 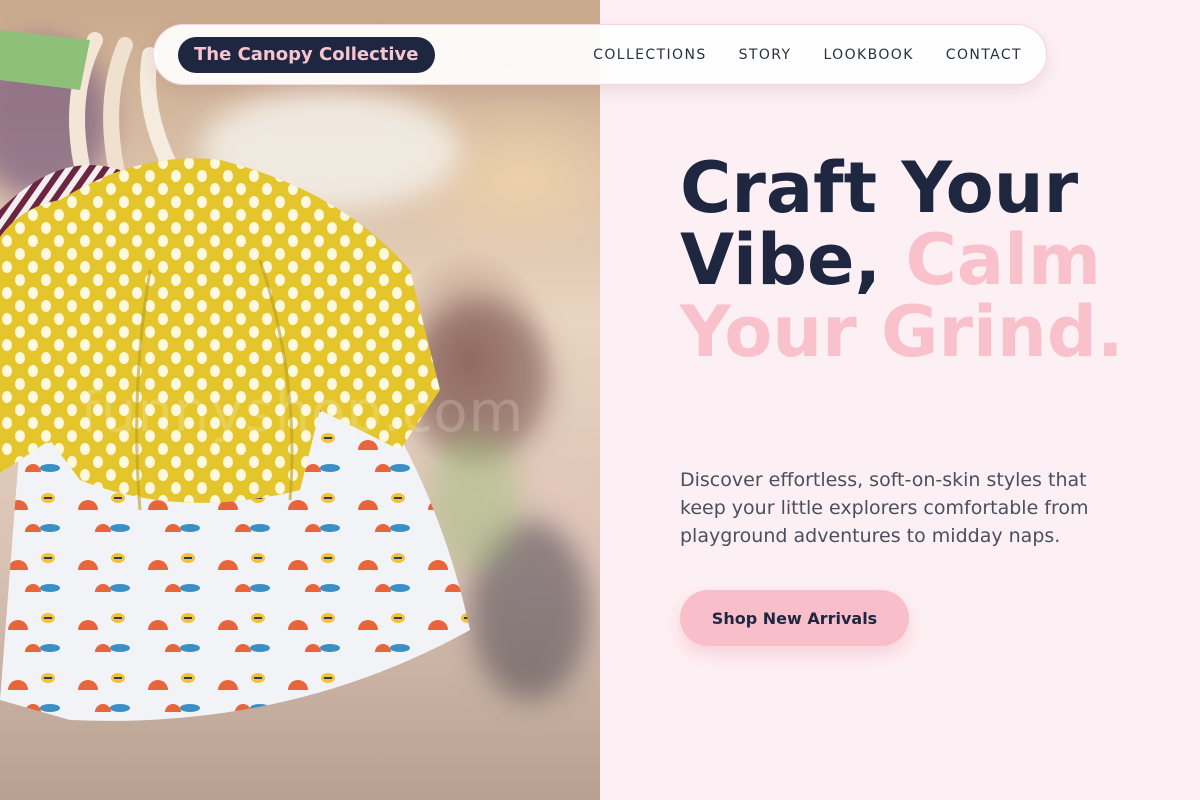 I want to click on hero-title: Craft Your Vibe, Calm Your Grind., so click(x=930, y=260).